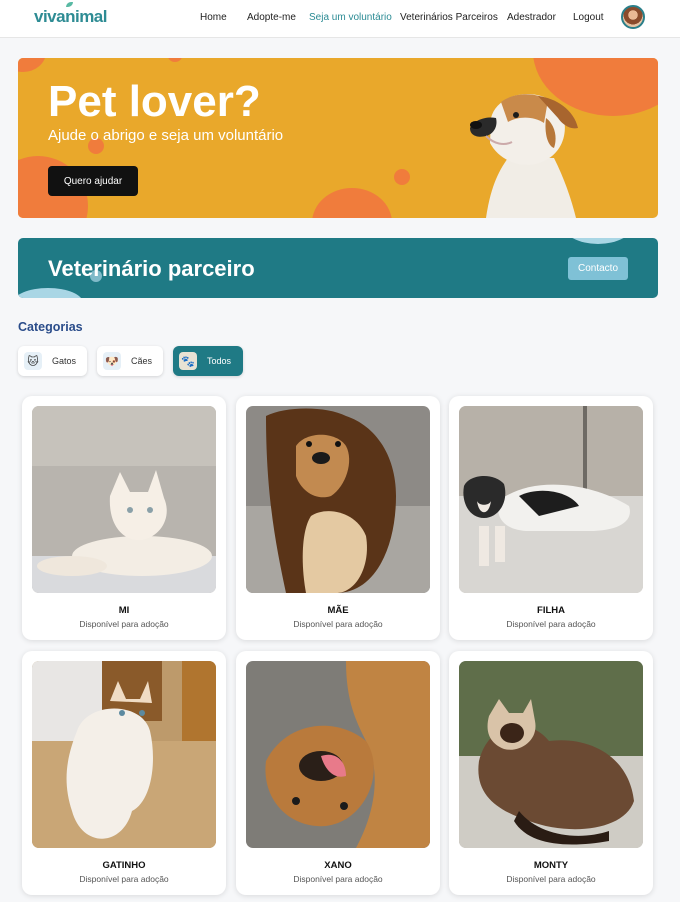  I want to click on contact-button: Contacto, so click(598, 268).